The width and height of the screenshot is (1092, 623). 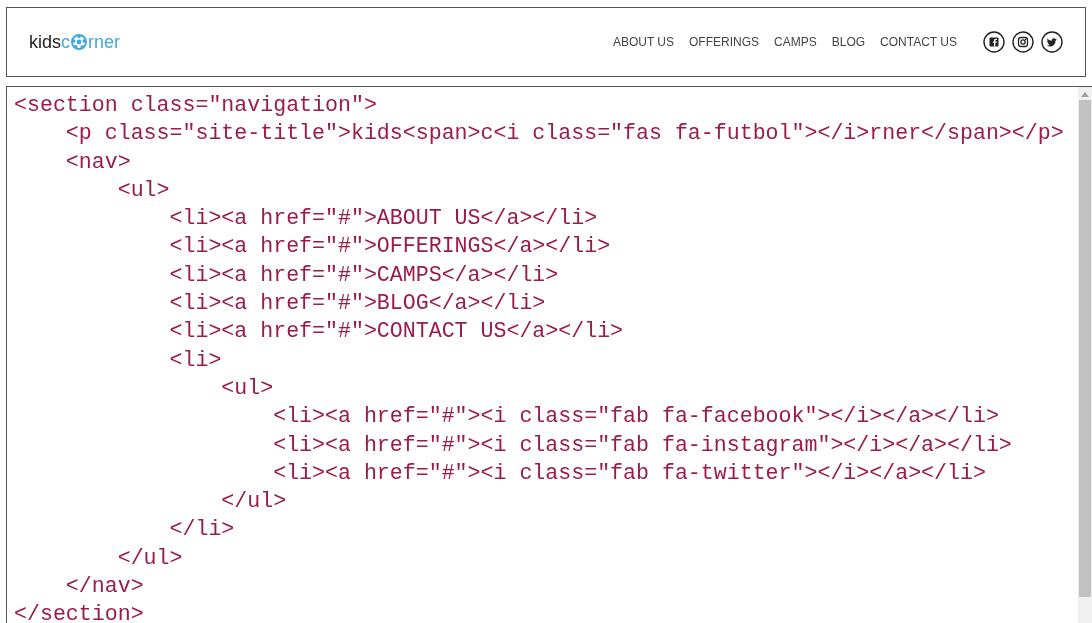 What do you see at coordinates (79, 42) in the screenshot?
I see `soccer-ball-icon` at bounding box center [79, 42].